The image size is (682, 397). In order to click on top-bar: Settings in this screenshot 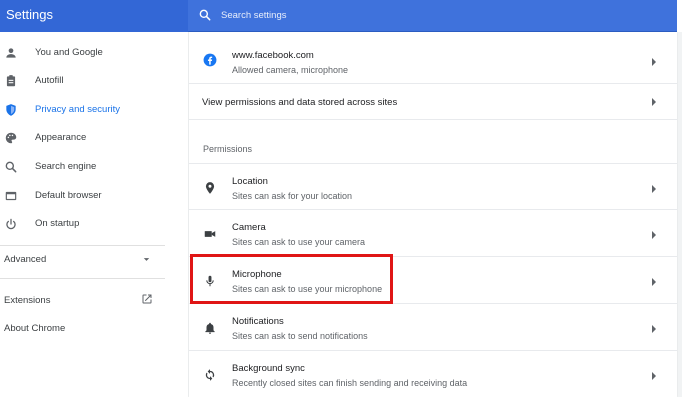, I will do `click(341, 16)`.